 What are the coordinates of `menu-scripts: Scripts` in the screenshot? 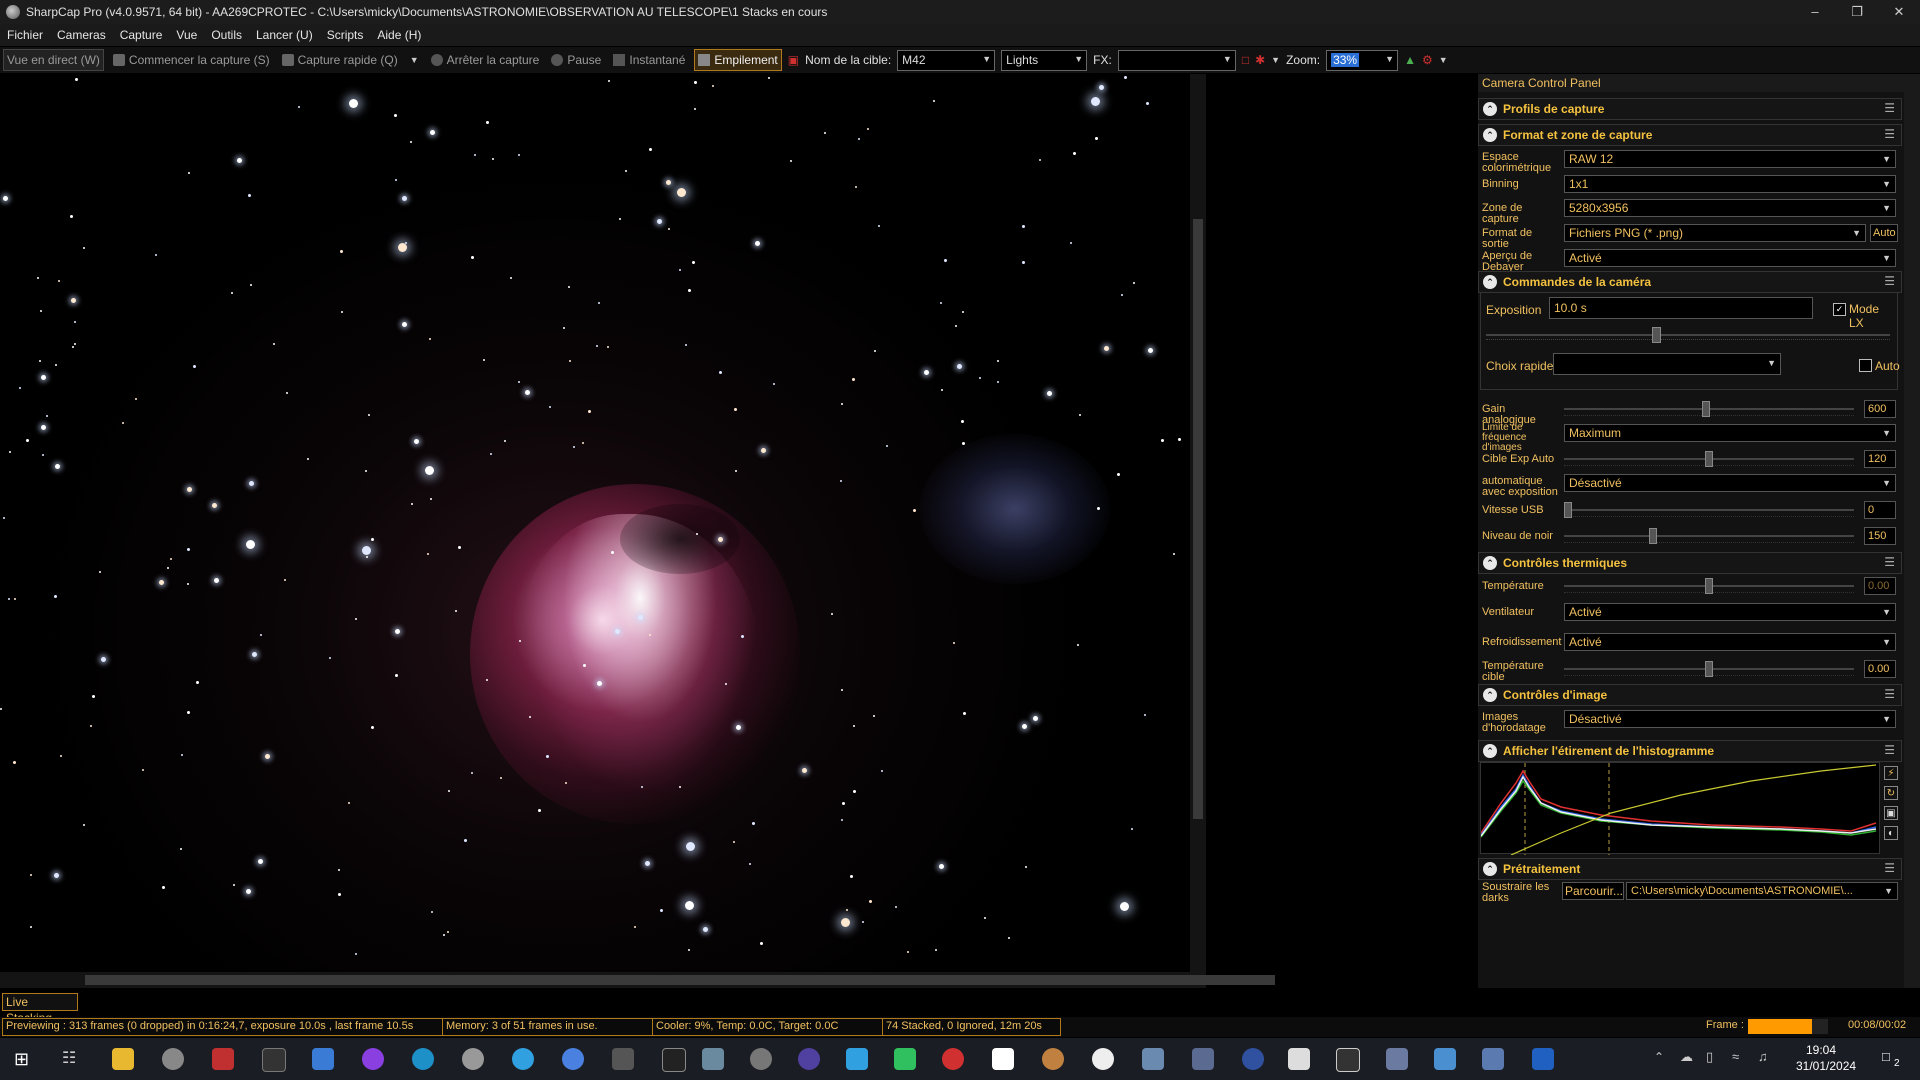 It's located at (345, 35).